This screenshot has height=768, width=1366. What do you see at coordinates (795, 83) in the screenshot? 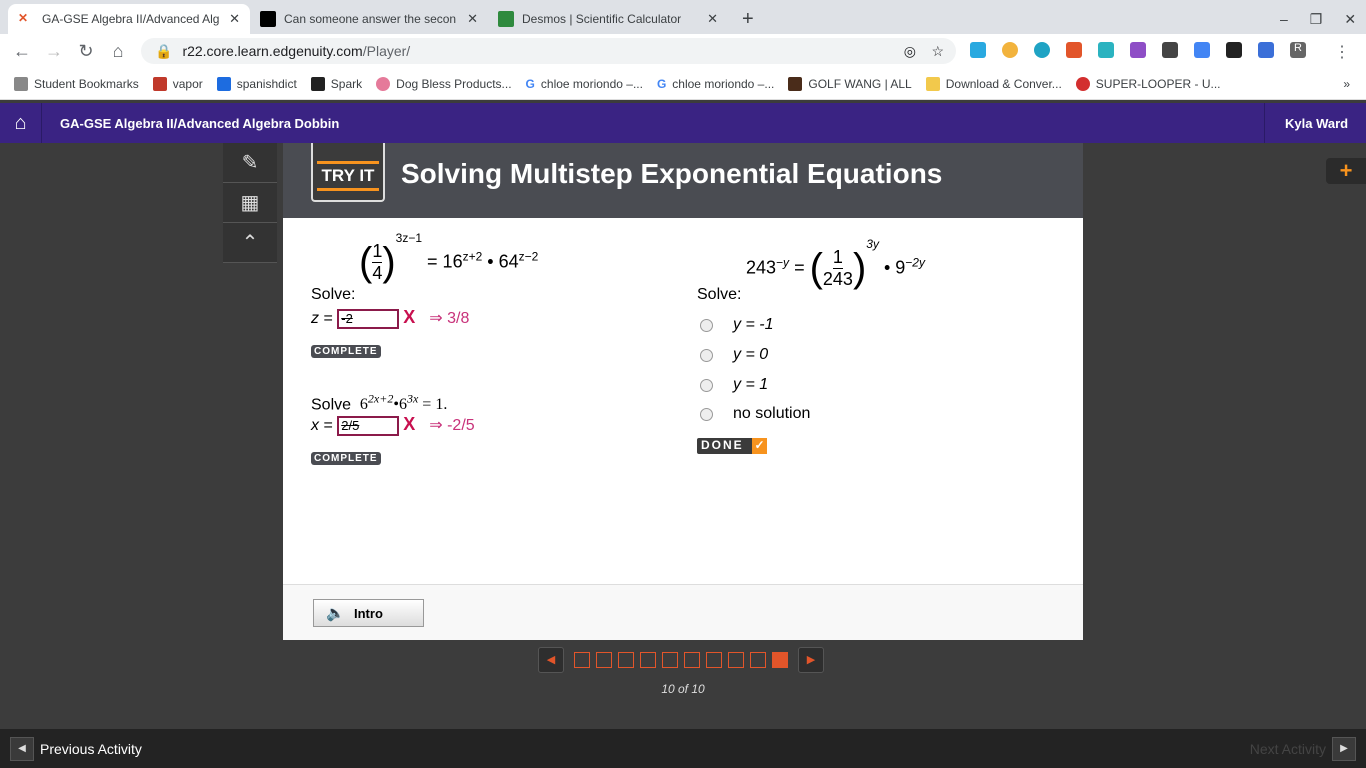
I see `golfwang-icon` at bounding box center [795, 83].